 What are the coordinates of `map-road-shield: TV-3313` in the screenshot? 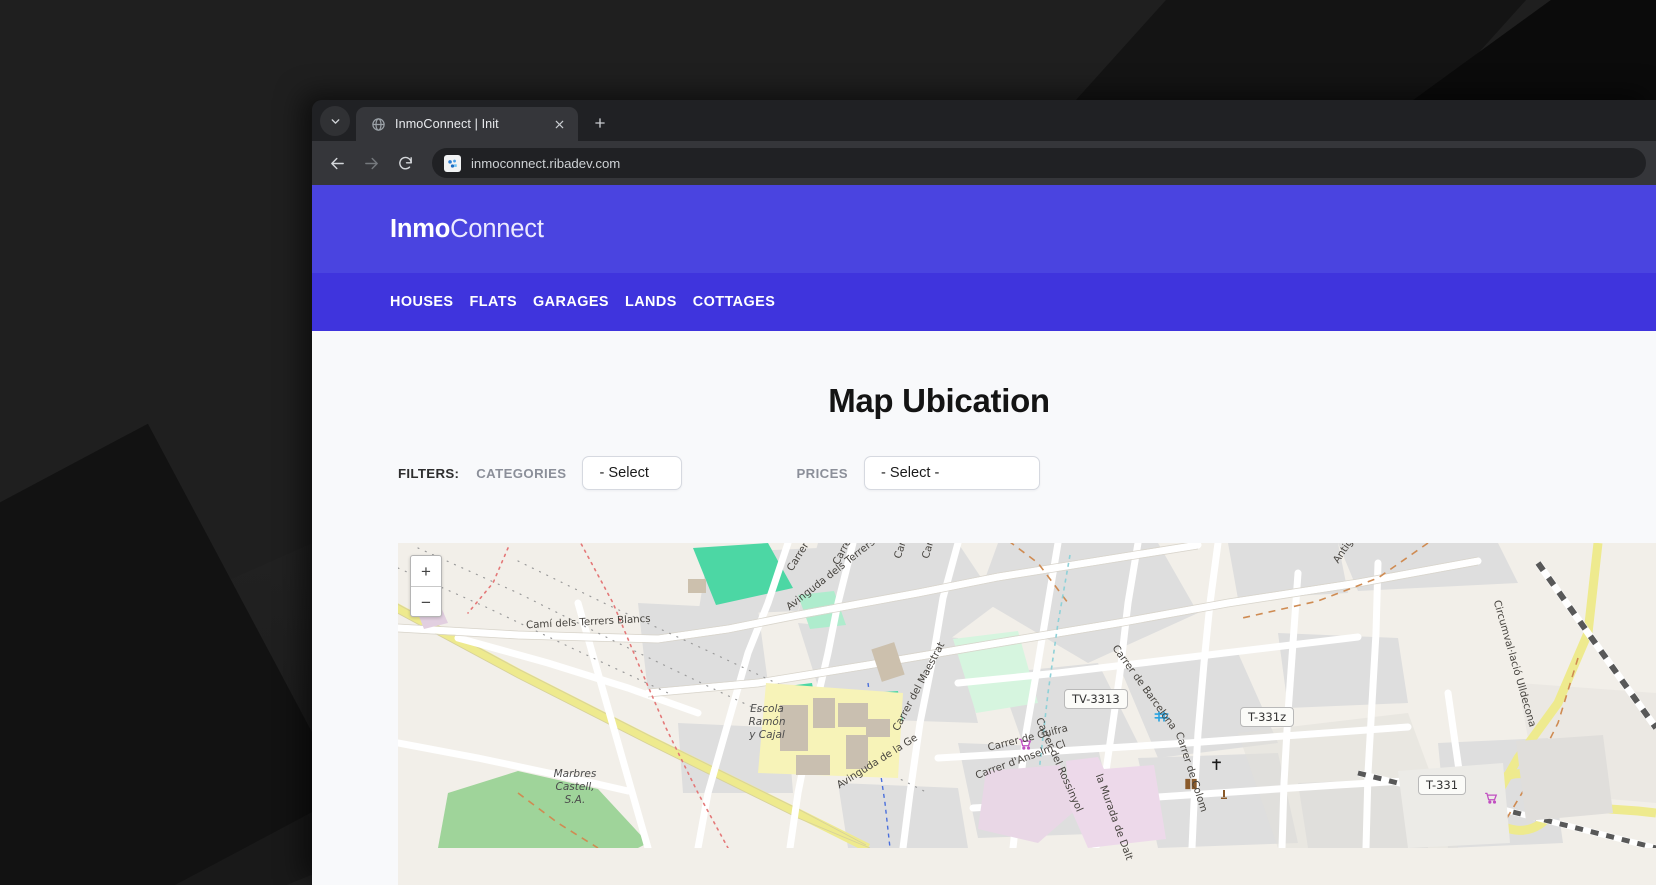 It's located at (1096, 699).